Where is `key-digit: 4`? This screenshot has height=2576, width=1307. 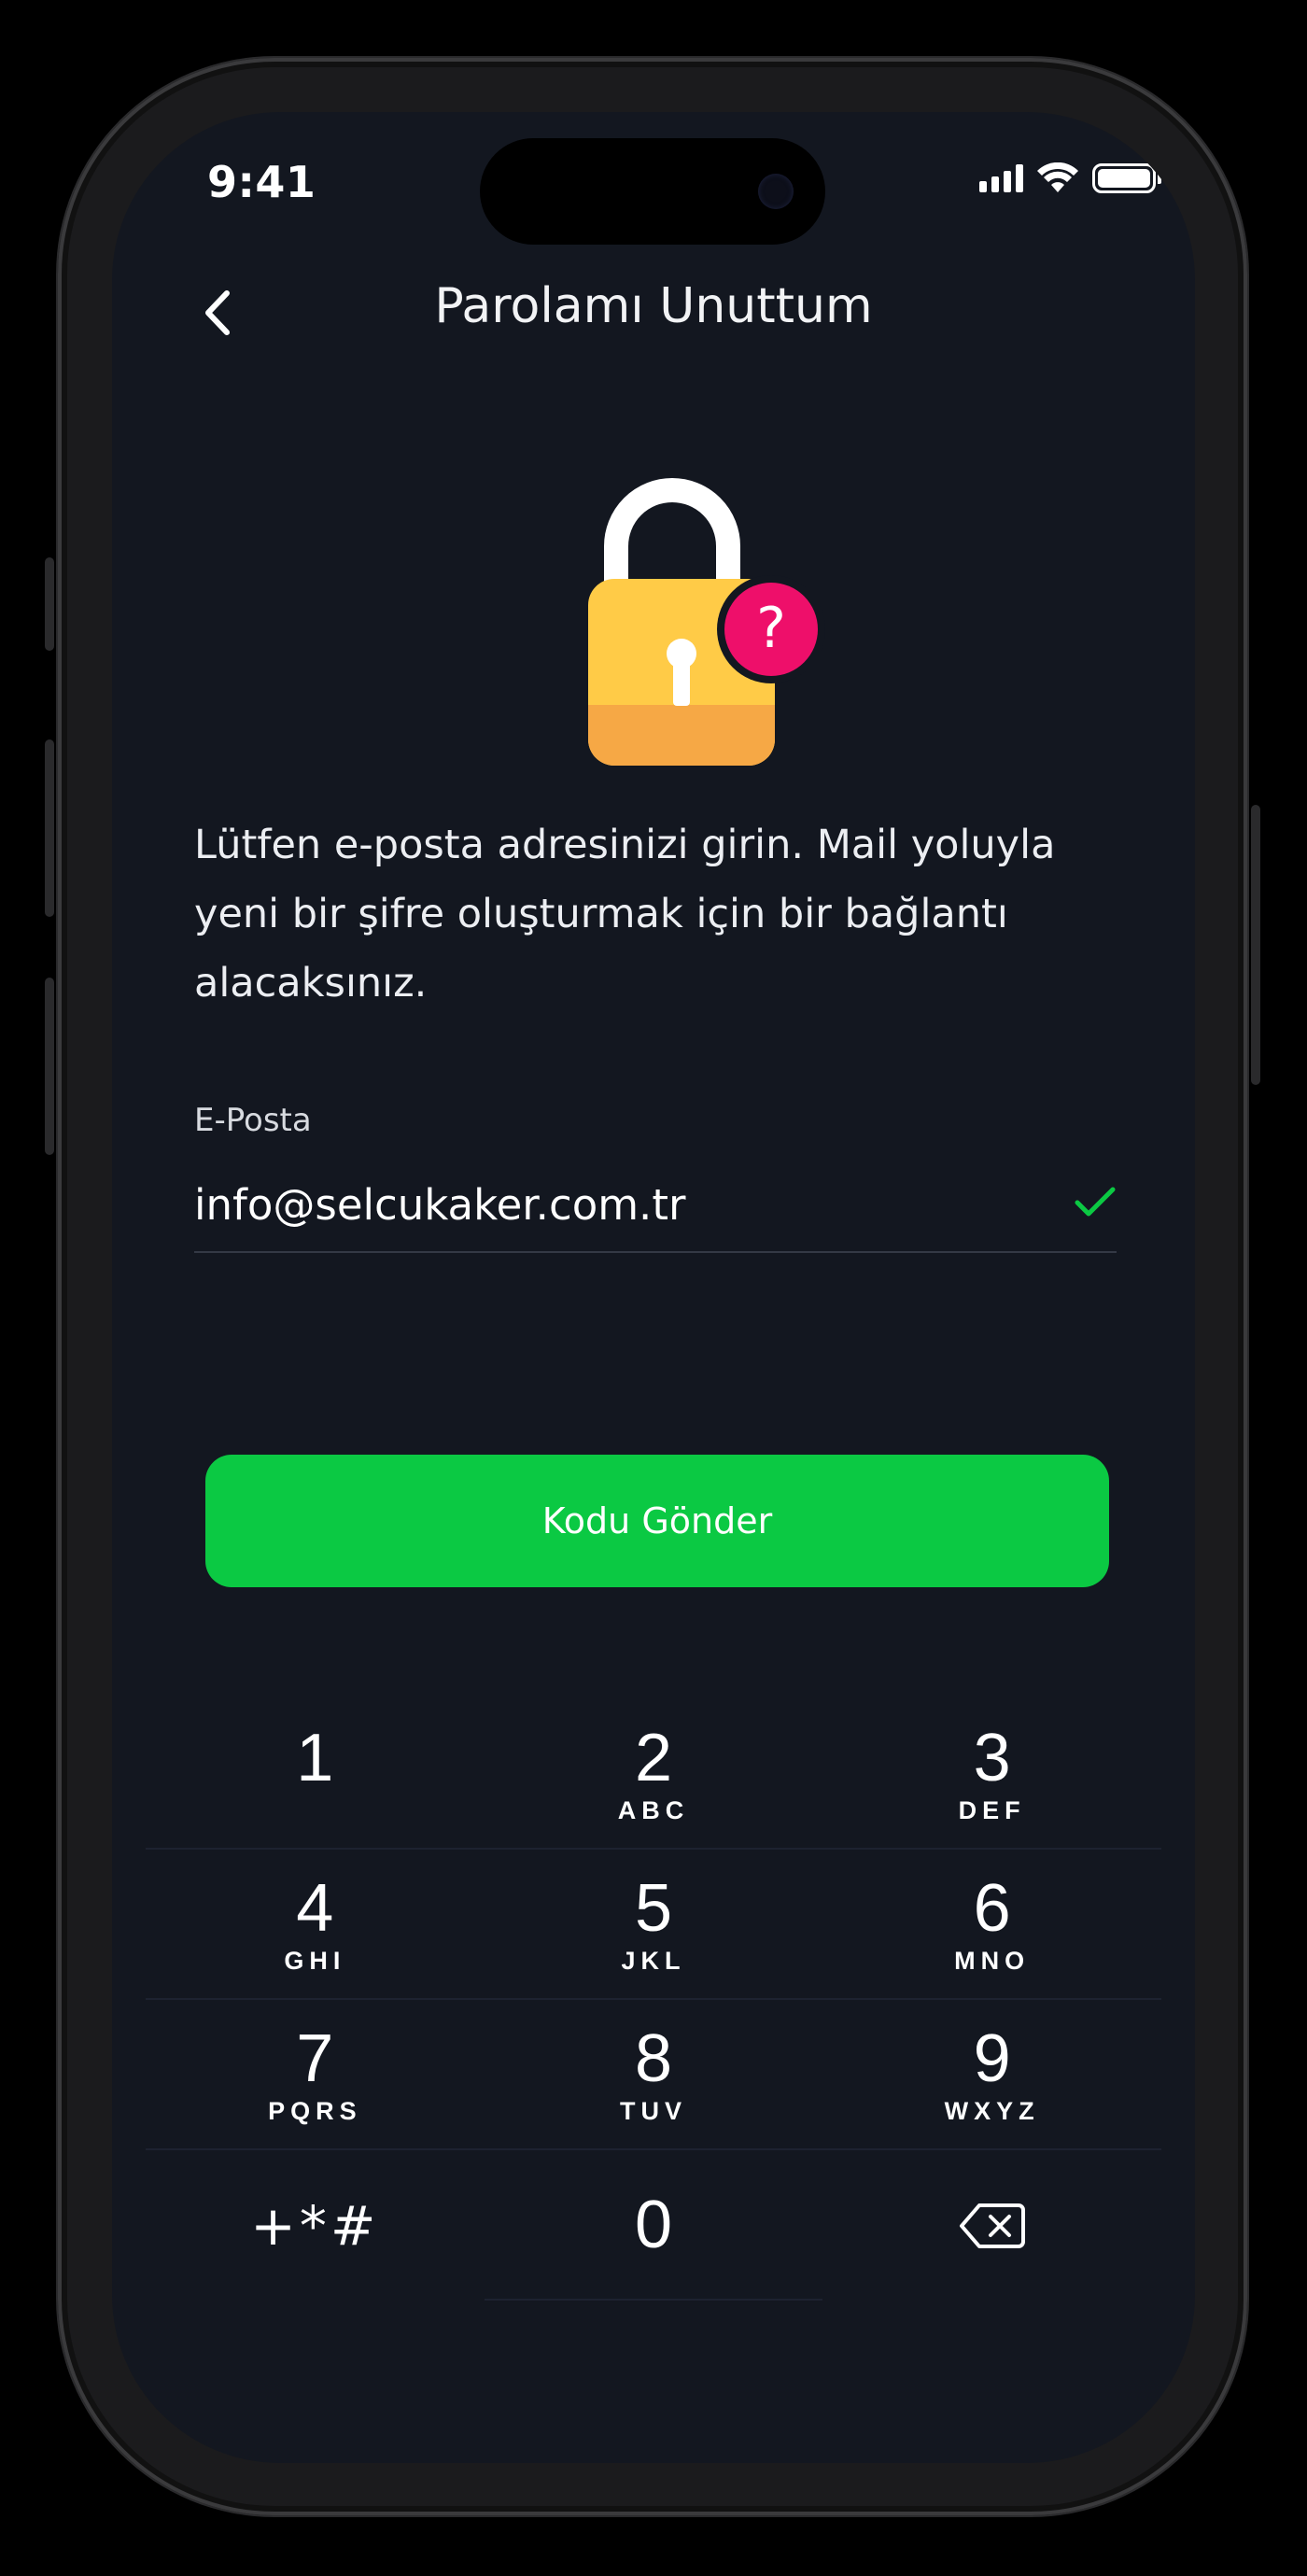
key-digit: 4 is located at coordinates (315, 1908).